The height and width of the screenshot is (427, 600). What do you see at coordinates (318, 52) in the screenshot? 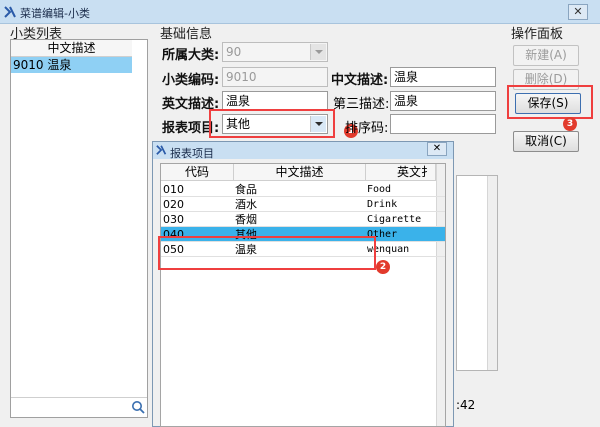
I see `category-dropdown-icon` at bounding box center [318, 52].